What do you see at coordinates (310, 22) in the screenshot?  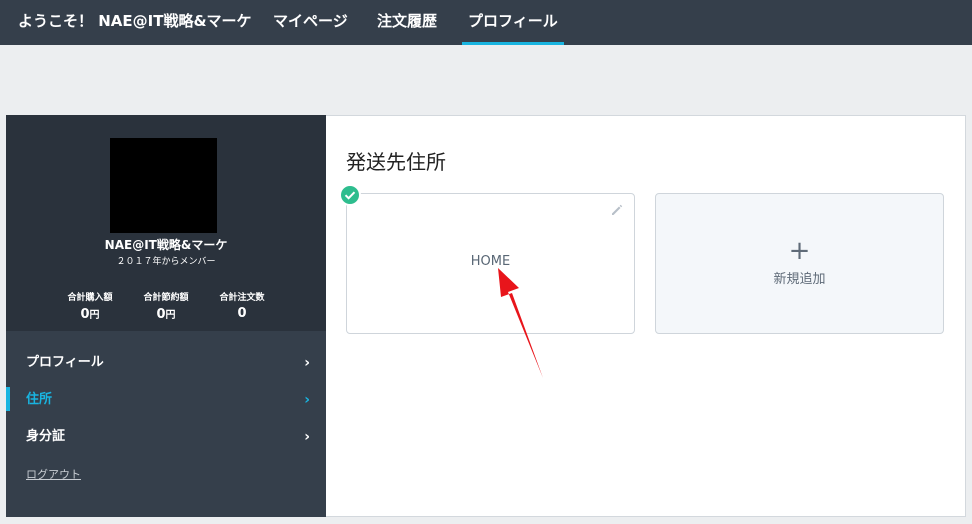 I see `nav-mypage: マイページ` at bounding box center [310, 22].